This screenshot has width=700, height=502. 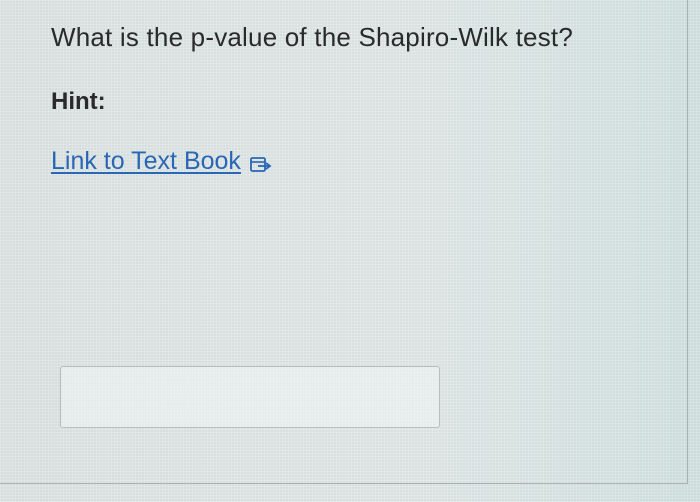 I want to click on hint-label: Hint:, so click(x=78, y=101).